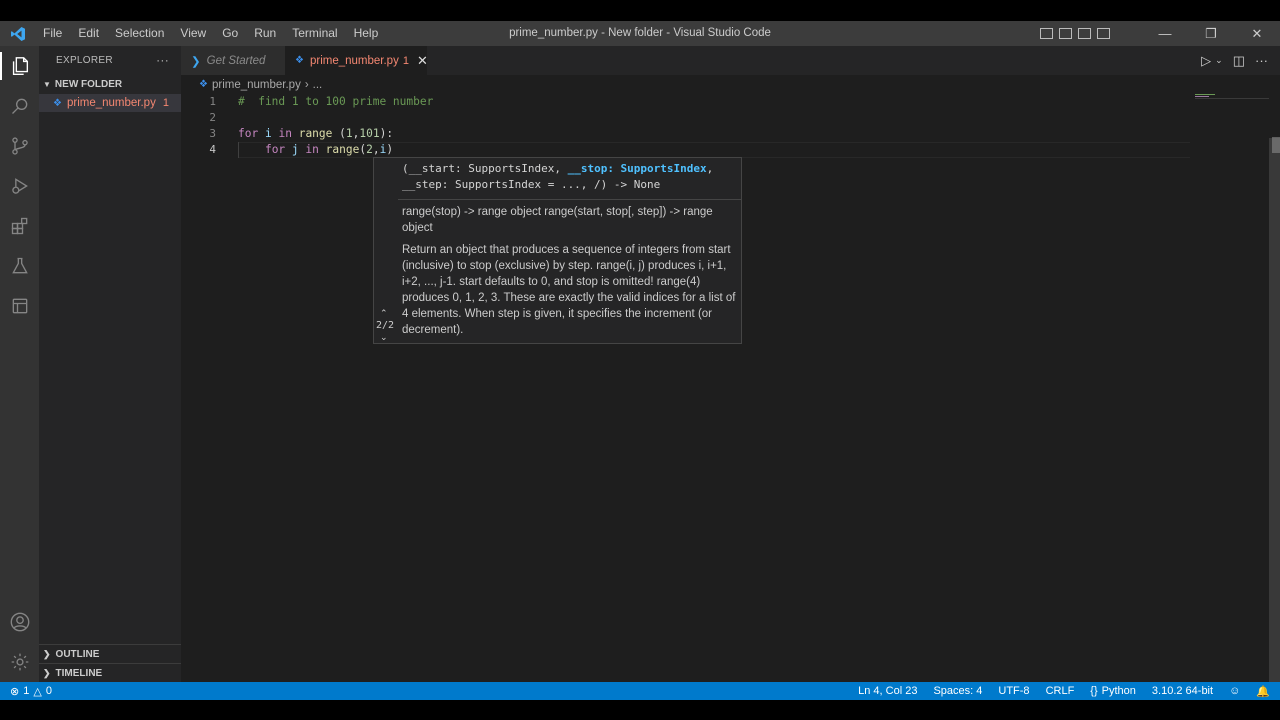 This screenshot has width=1280, height=720. What do you see at coordinates (1206, 61) in the screenshot?
I see `run-python-file-icon: ▷` at bounding box center [1206, 61].